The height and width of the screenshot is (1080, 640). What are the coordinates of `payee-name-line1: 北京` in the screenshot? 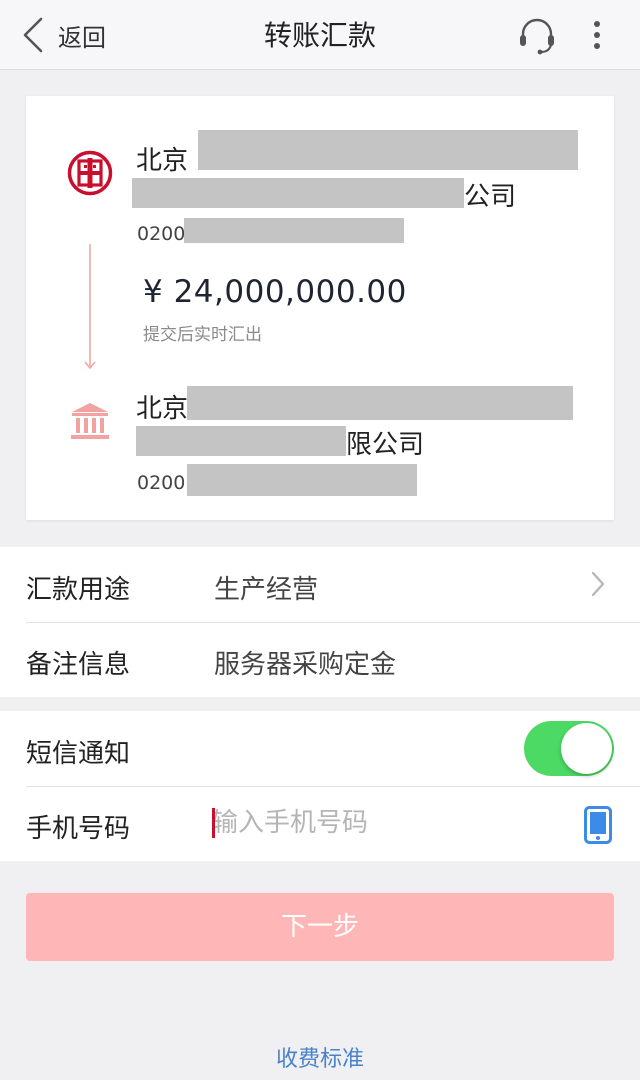 It's located at (162, 409).